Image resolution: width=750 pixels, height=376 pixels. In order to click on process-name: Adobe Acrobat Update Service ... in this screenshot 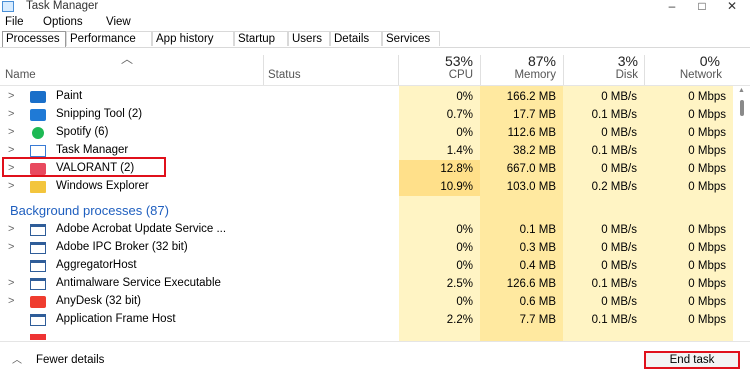, I will do `click(141, 229)`.